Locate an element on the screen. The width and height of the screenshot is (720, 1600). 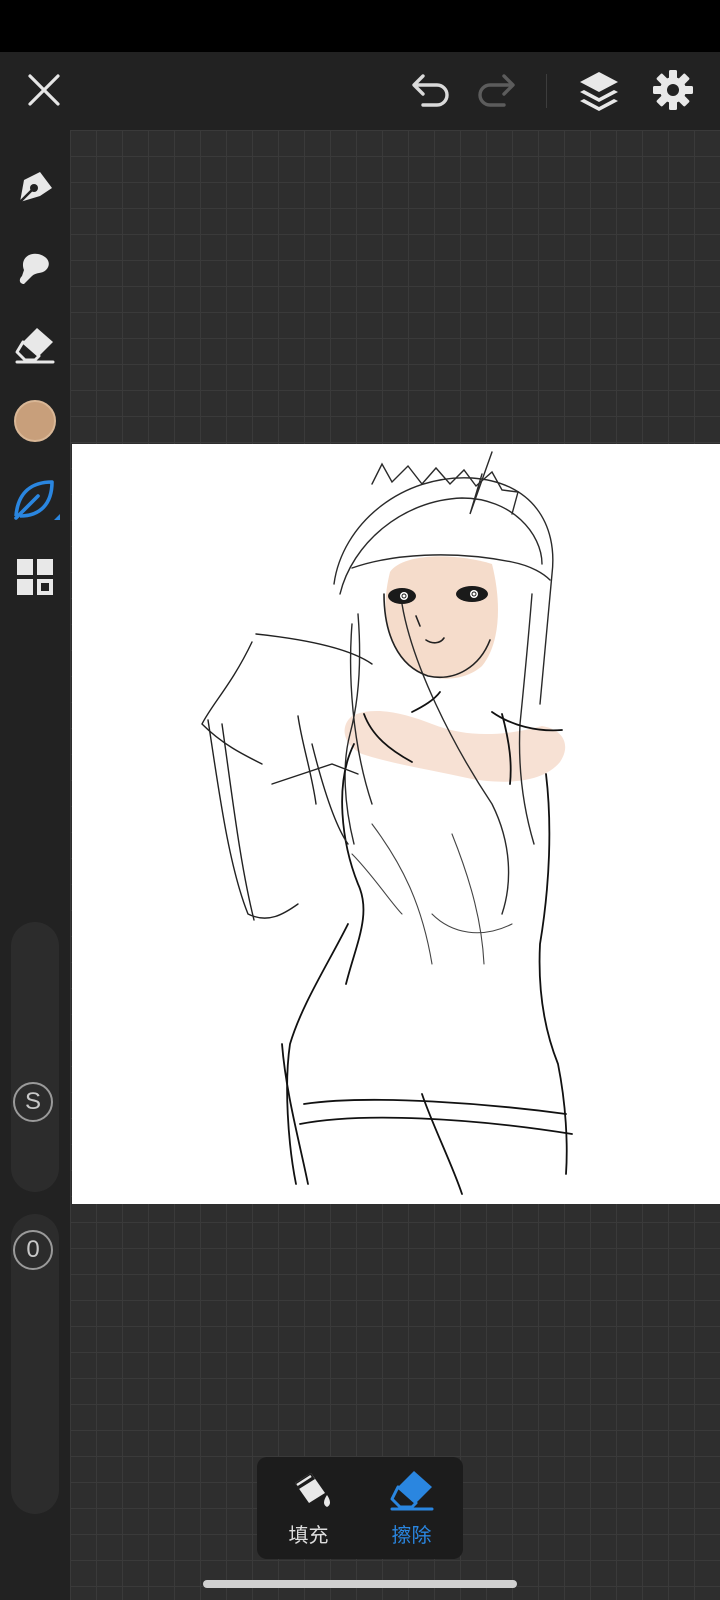
brush-library-button is located at coordinates (35, 499).